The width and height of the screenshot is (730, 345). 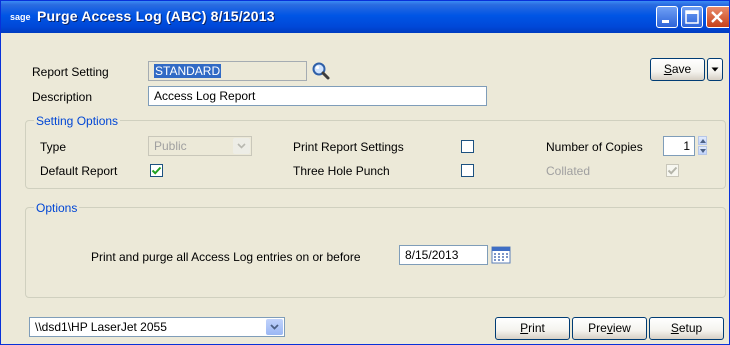 I want to click on window-title: Purge Access Log (ABC) 8/15/2013, so click(x=156, y=16).